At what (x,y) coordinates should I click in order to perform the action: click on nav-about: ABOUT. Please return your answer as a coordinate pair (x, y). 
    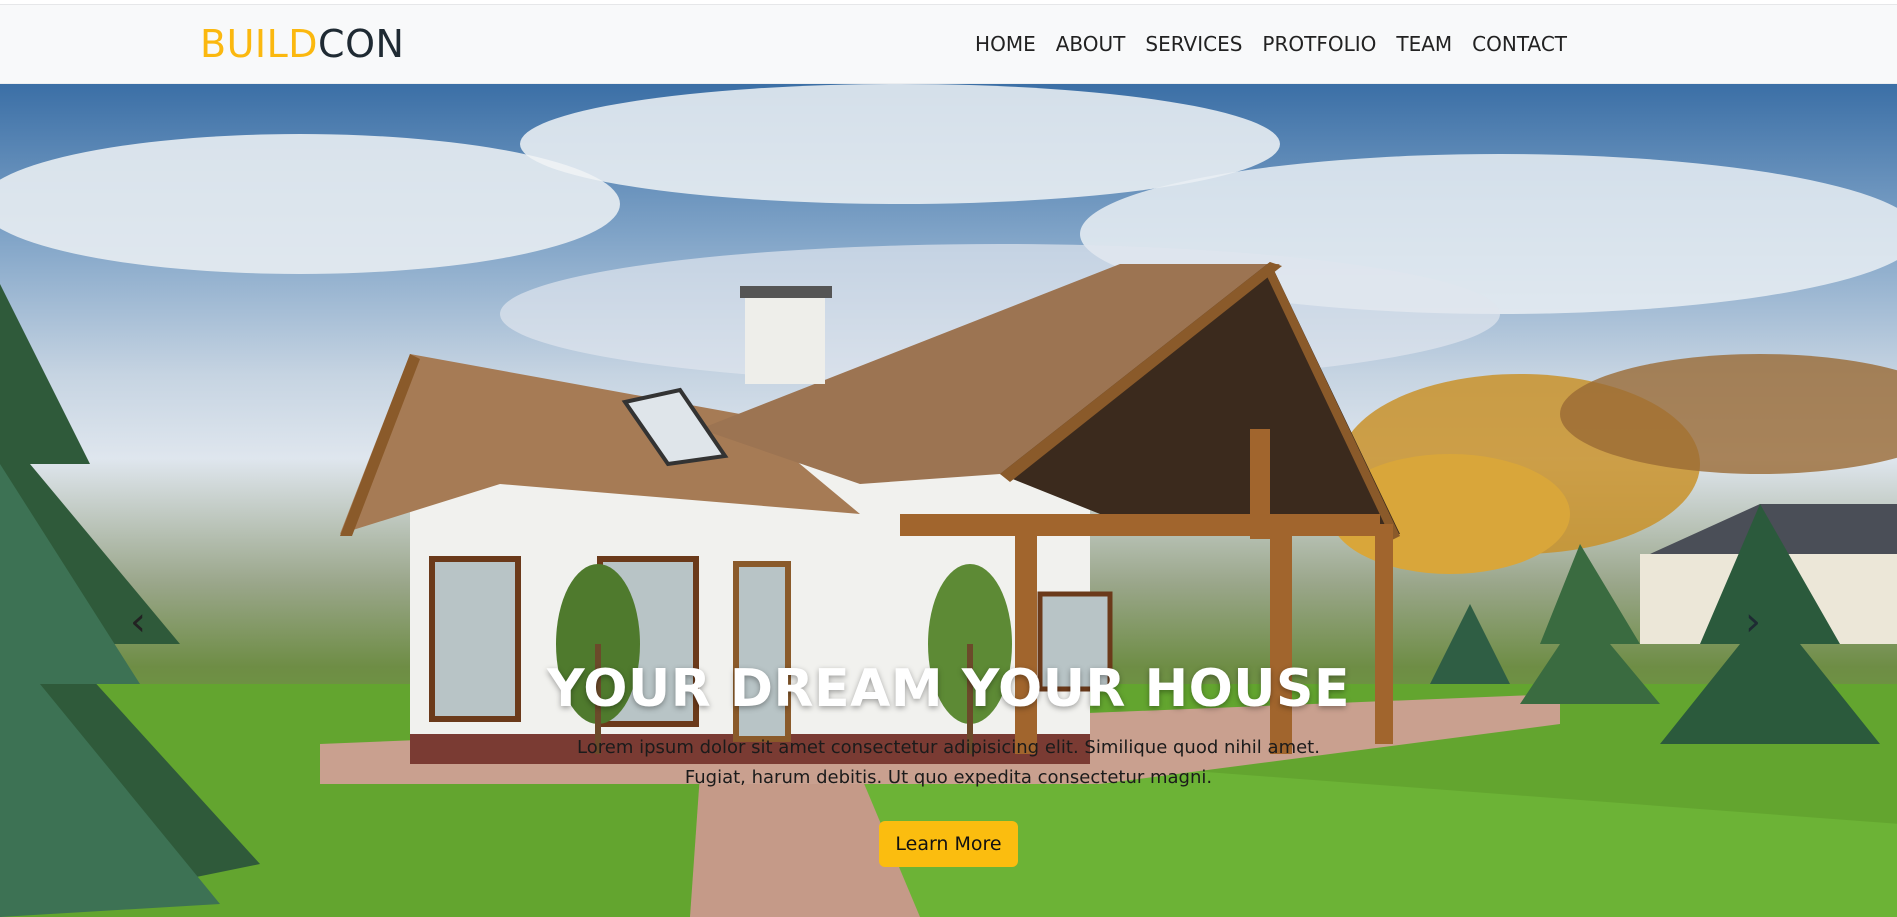
    Looking at the image, I should click on (1091, 44).